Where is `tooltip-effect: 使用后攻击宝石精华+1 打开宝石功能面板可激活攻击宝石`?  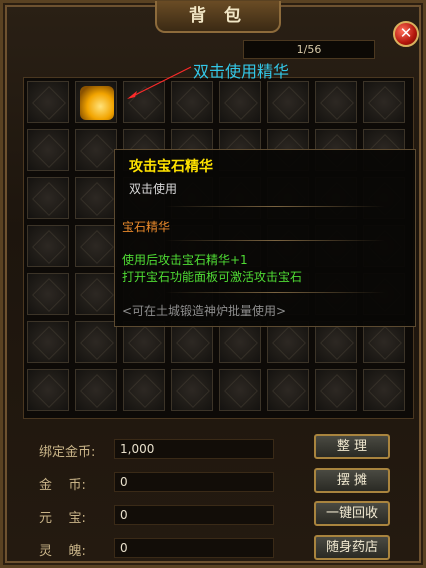
tooltip-effect: 使用后攻击宝石精华+1 打开宝石功能面板可激活攻击宝石 is located at coordinates (212, 269).